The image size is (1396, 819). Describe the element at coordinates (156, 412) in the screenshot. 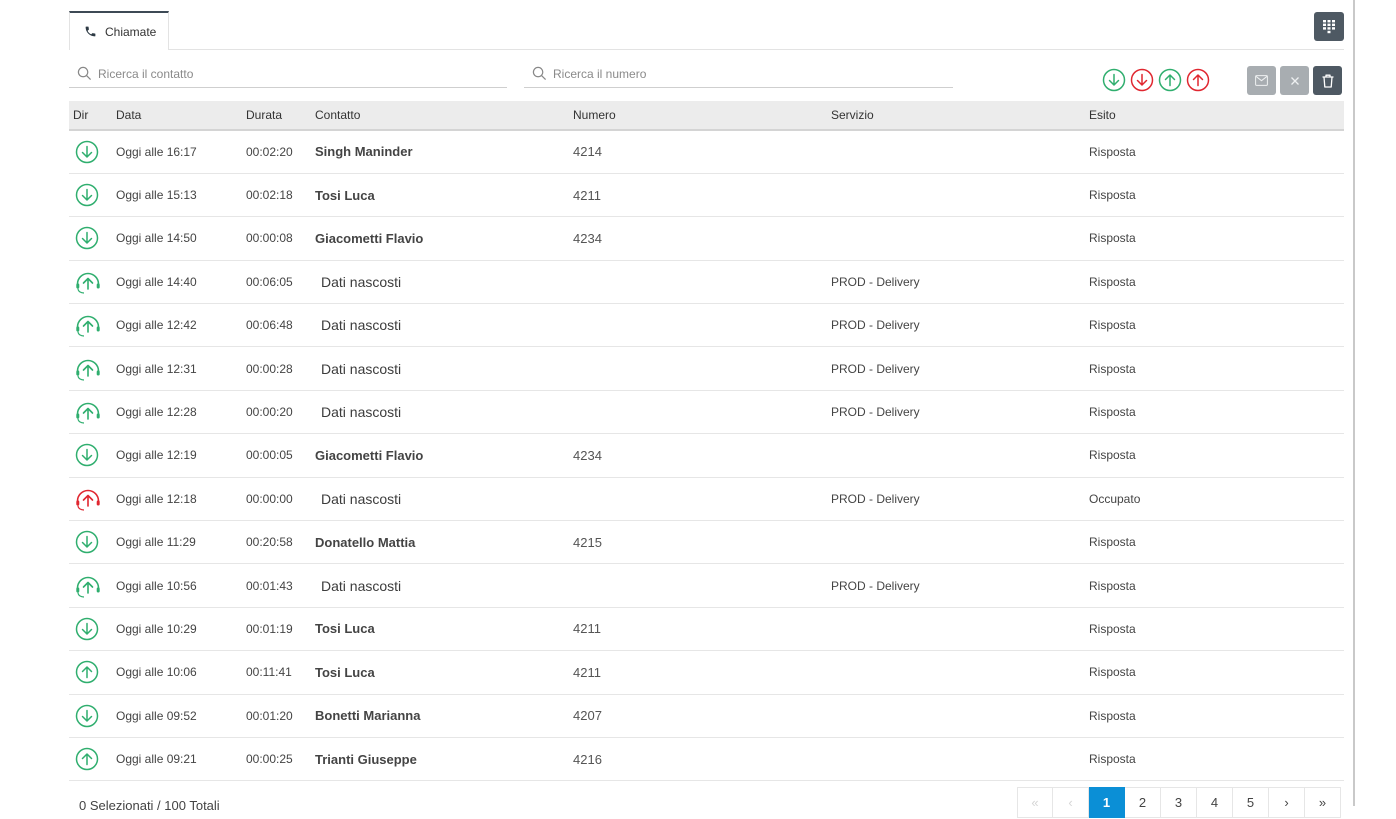

I see `date-cell: Oggi alle 12:28` at that location.